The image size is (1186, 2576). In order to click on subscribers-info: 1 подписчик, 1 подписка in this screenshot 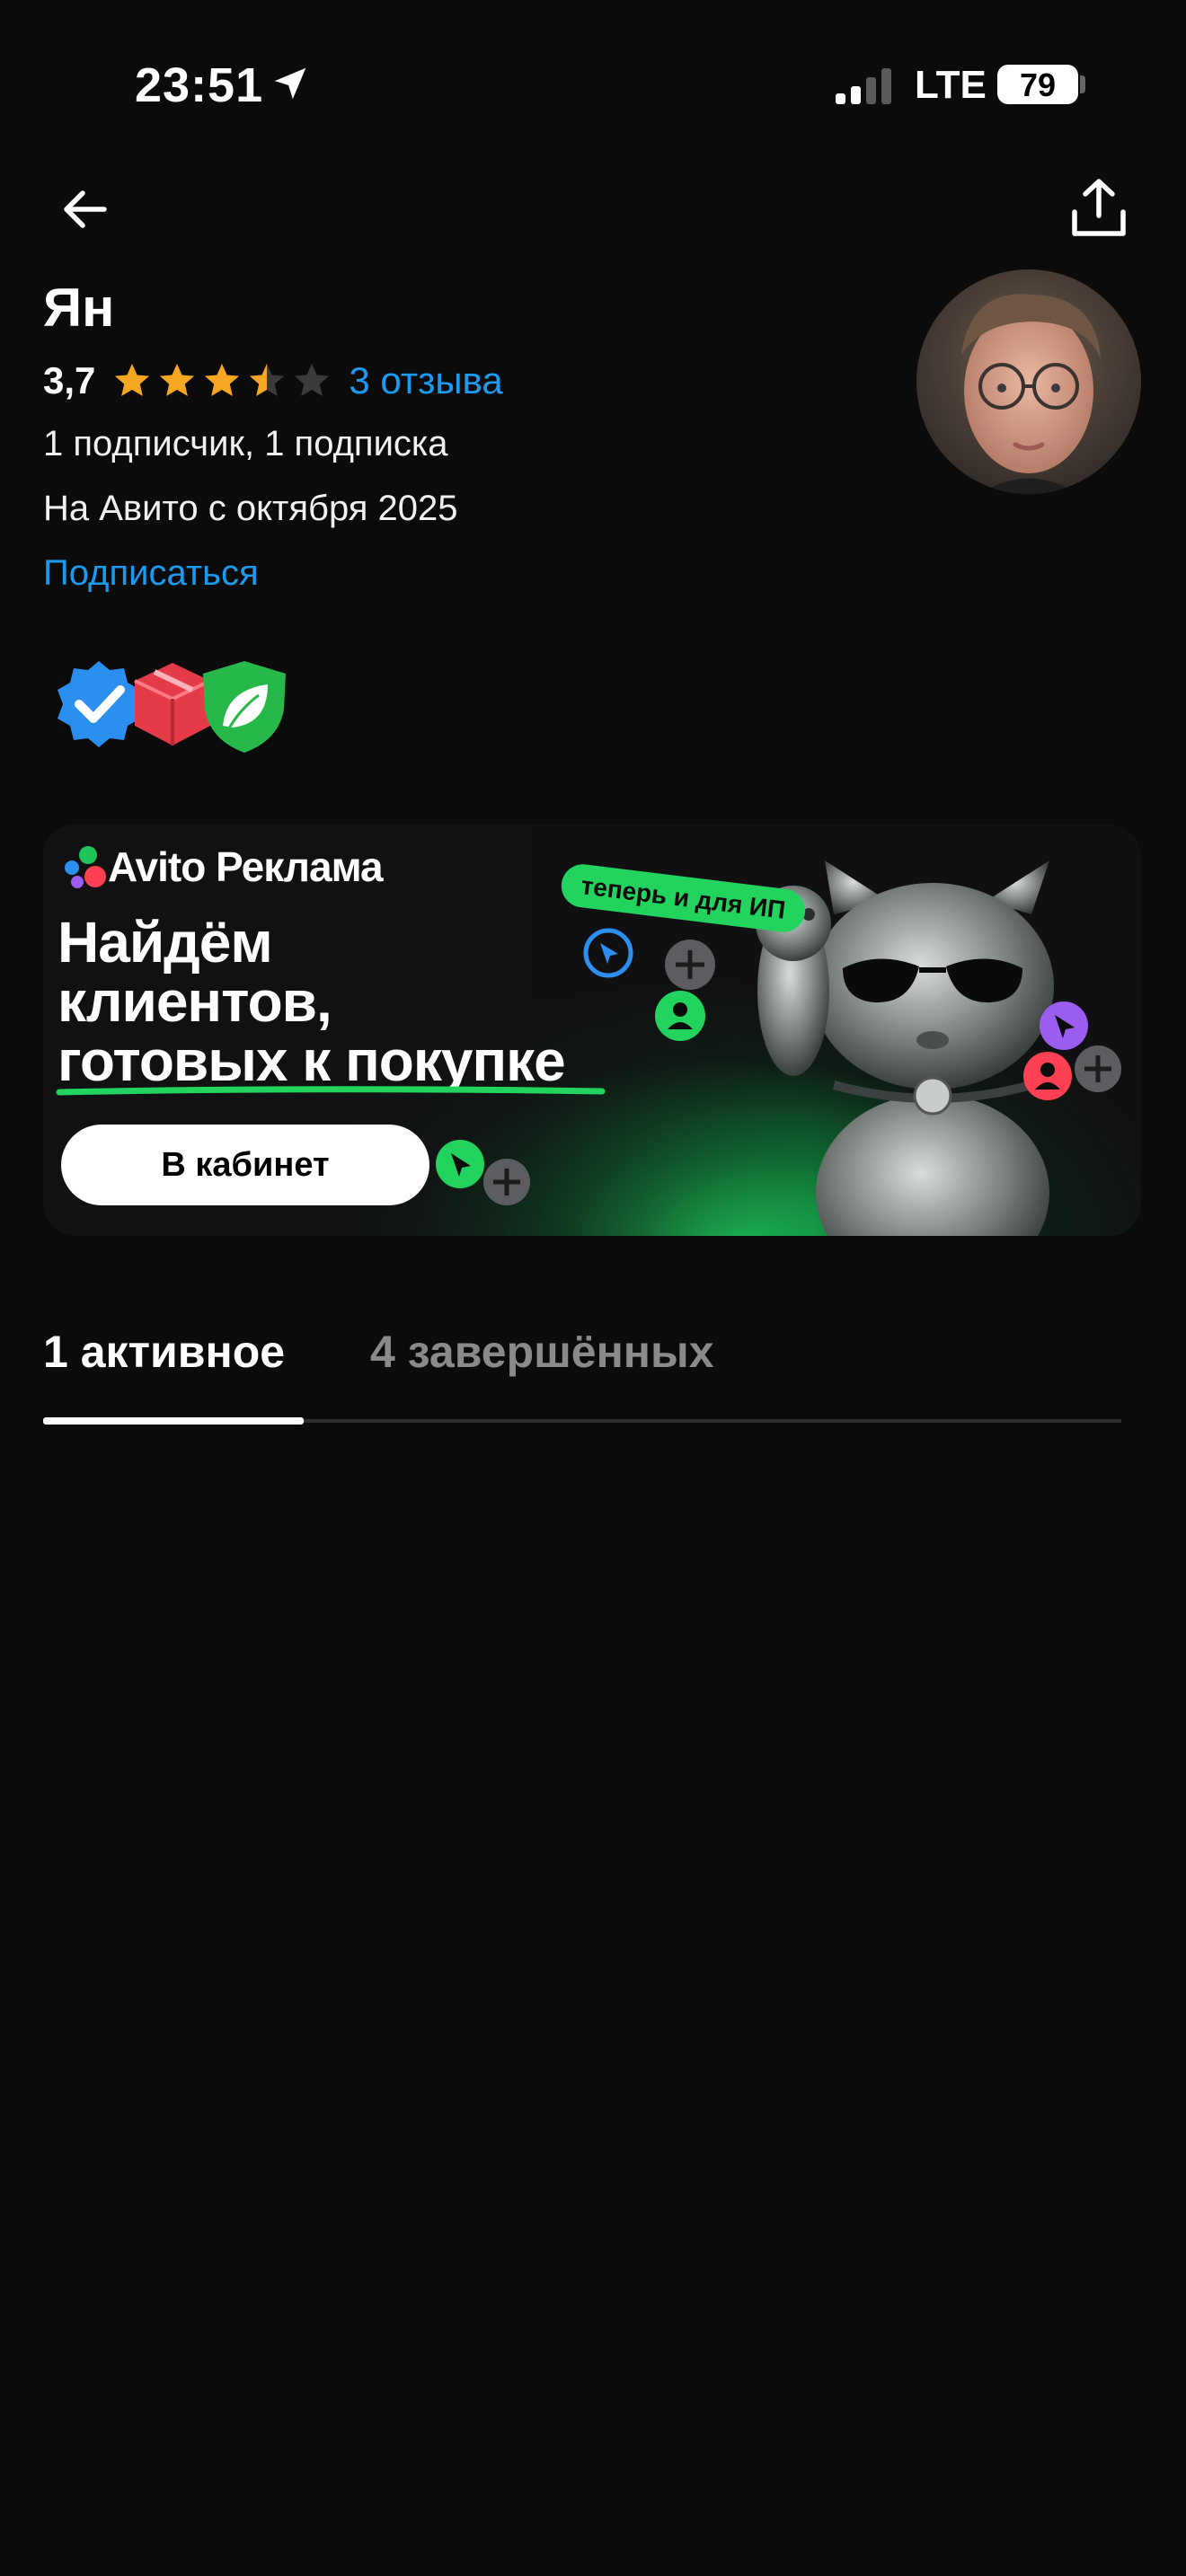, I will do `click(245, 444)`.